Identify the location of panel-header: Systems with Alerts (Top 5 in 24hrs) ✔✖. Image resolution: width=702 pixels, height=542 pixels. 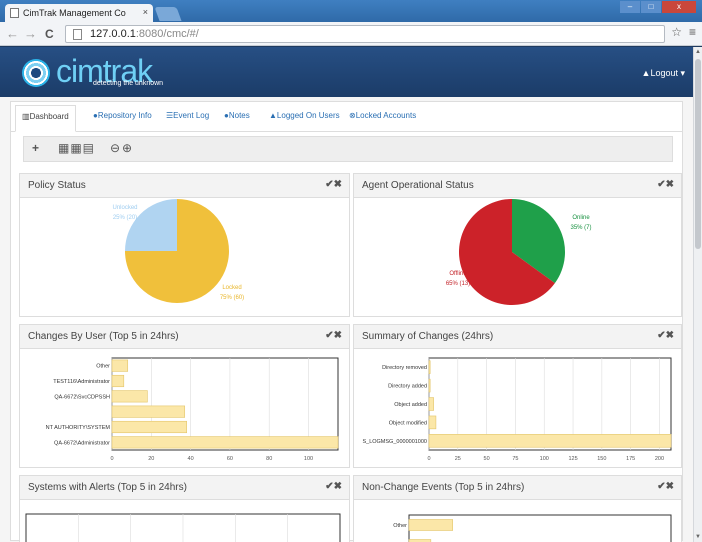
(184, 488).